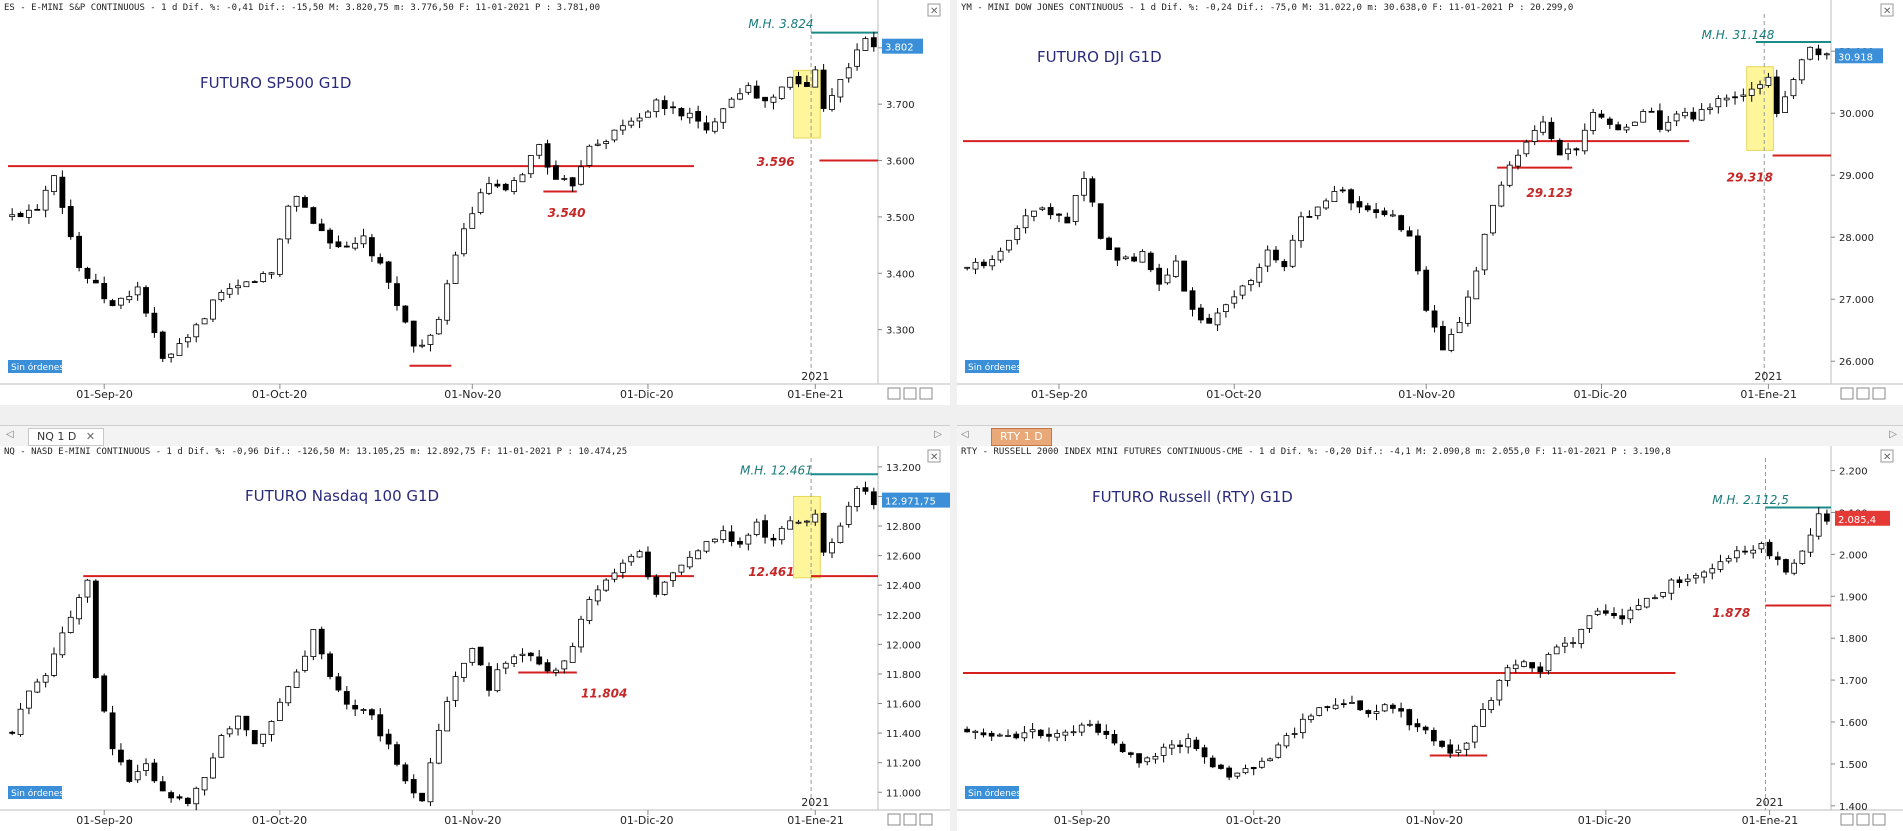 The width and height of the screenshot is (1903, 831). I want to click on y-tick-label: 29.000, so click(1856, 176).